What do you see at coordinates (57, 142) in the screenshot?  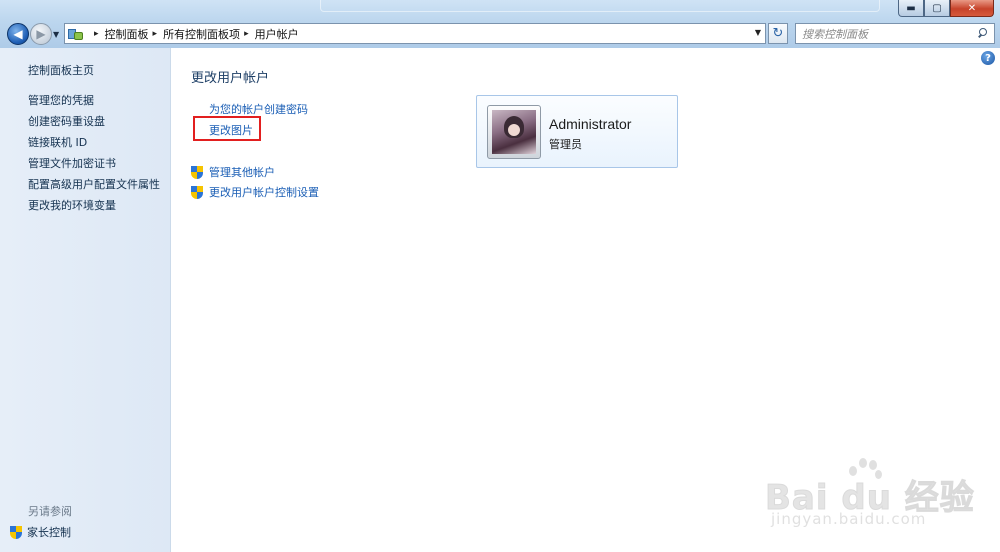 I see `sidebar-item-link-online-id: 链接联机 ID` at bounding box center [57, 142].